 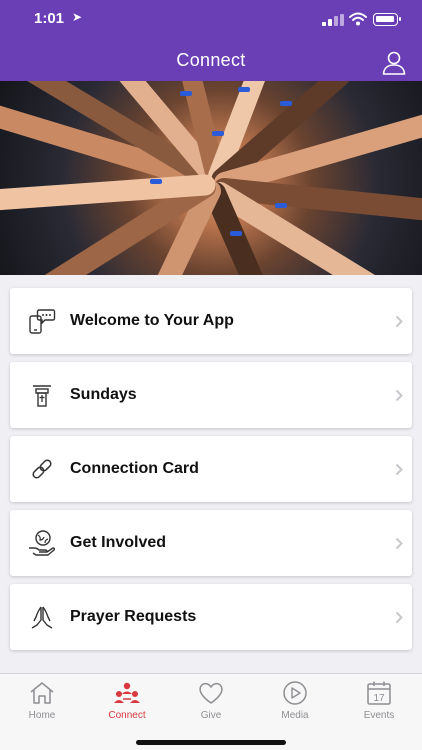 What do you see at coordinates (211, 60) in the screenshot?
I see `page-title: Connect` at bounding box center [211, 60].